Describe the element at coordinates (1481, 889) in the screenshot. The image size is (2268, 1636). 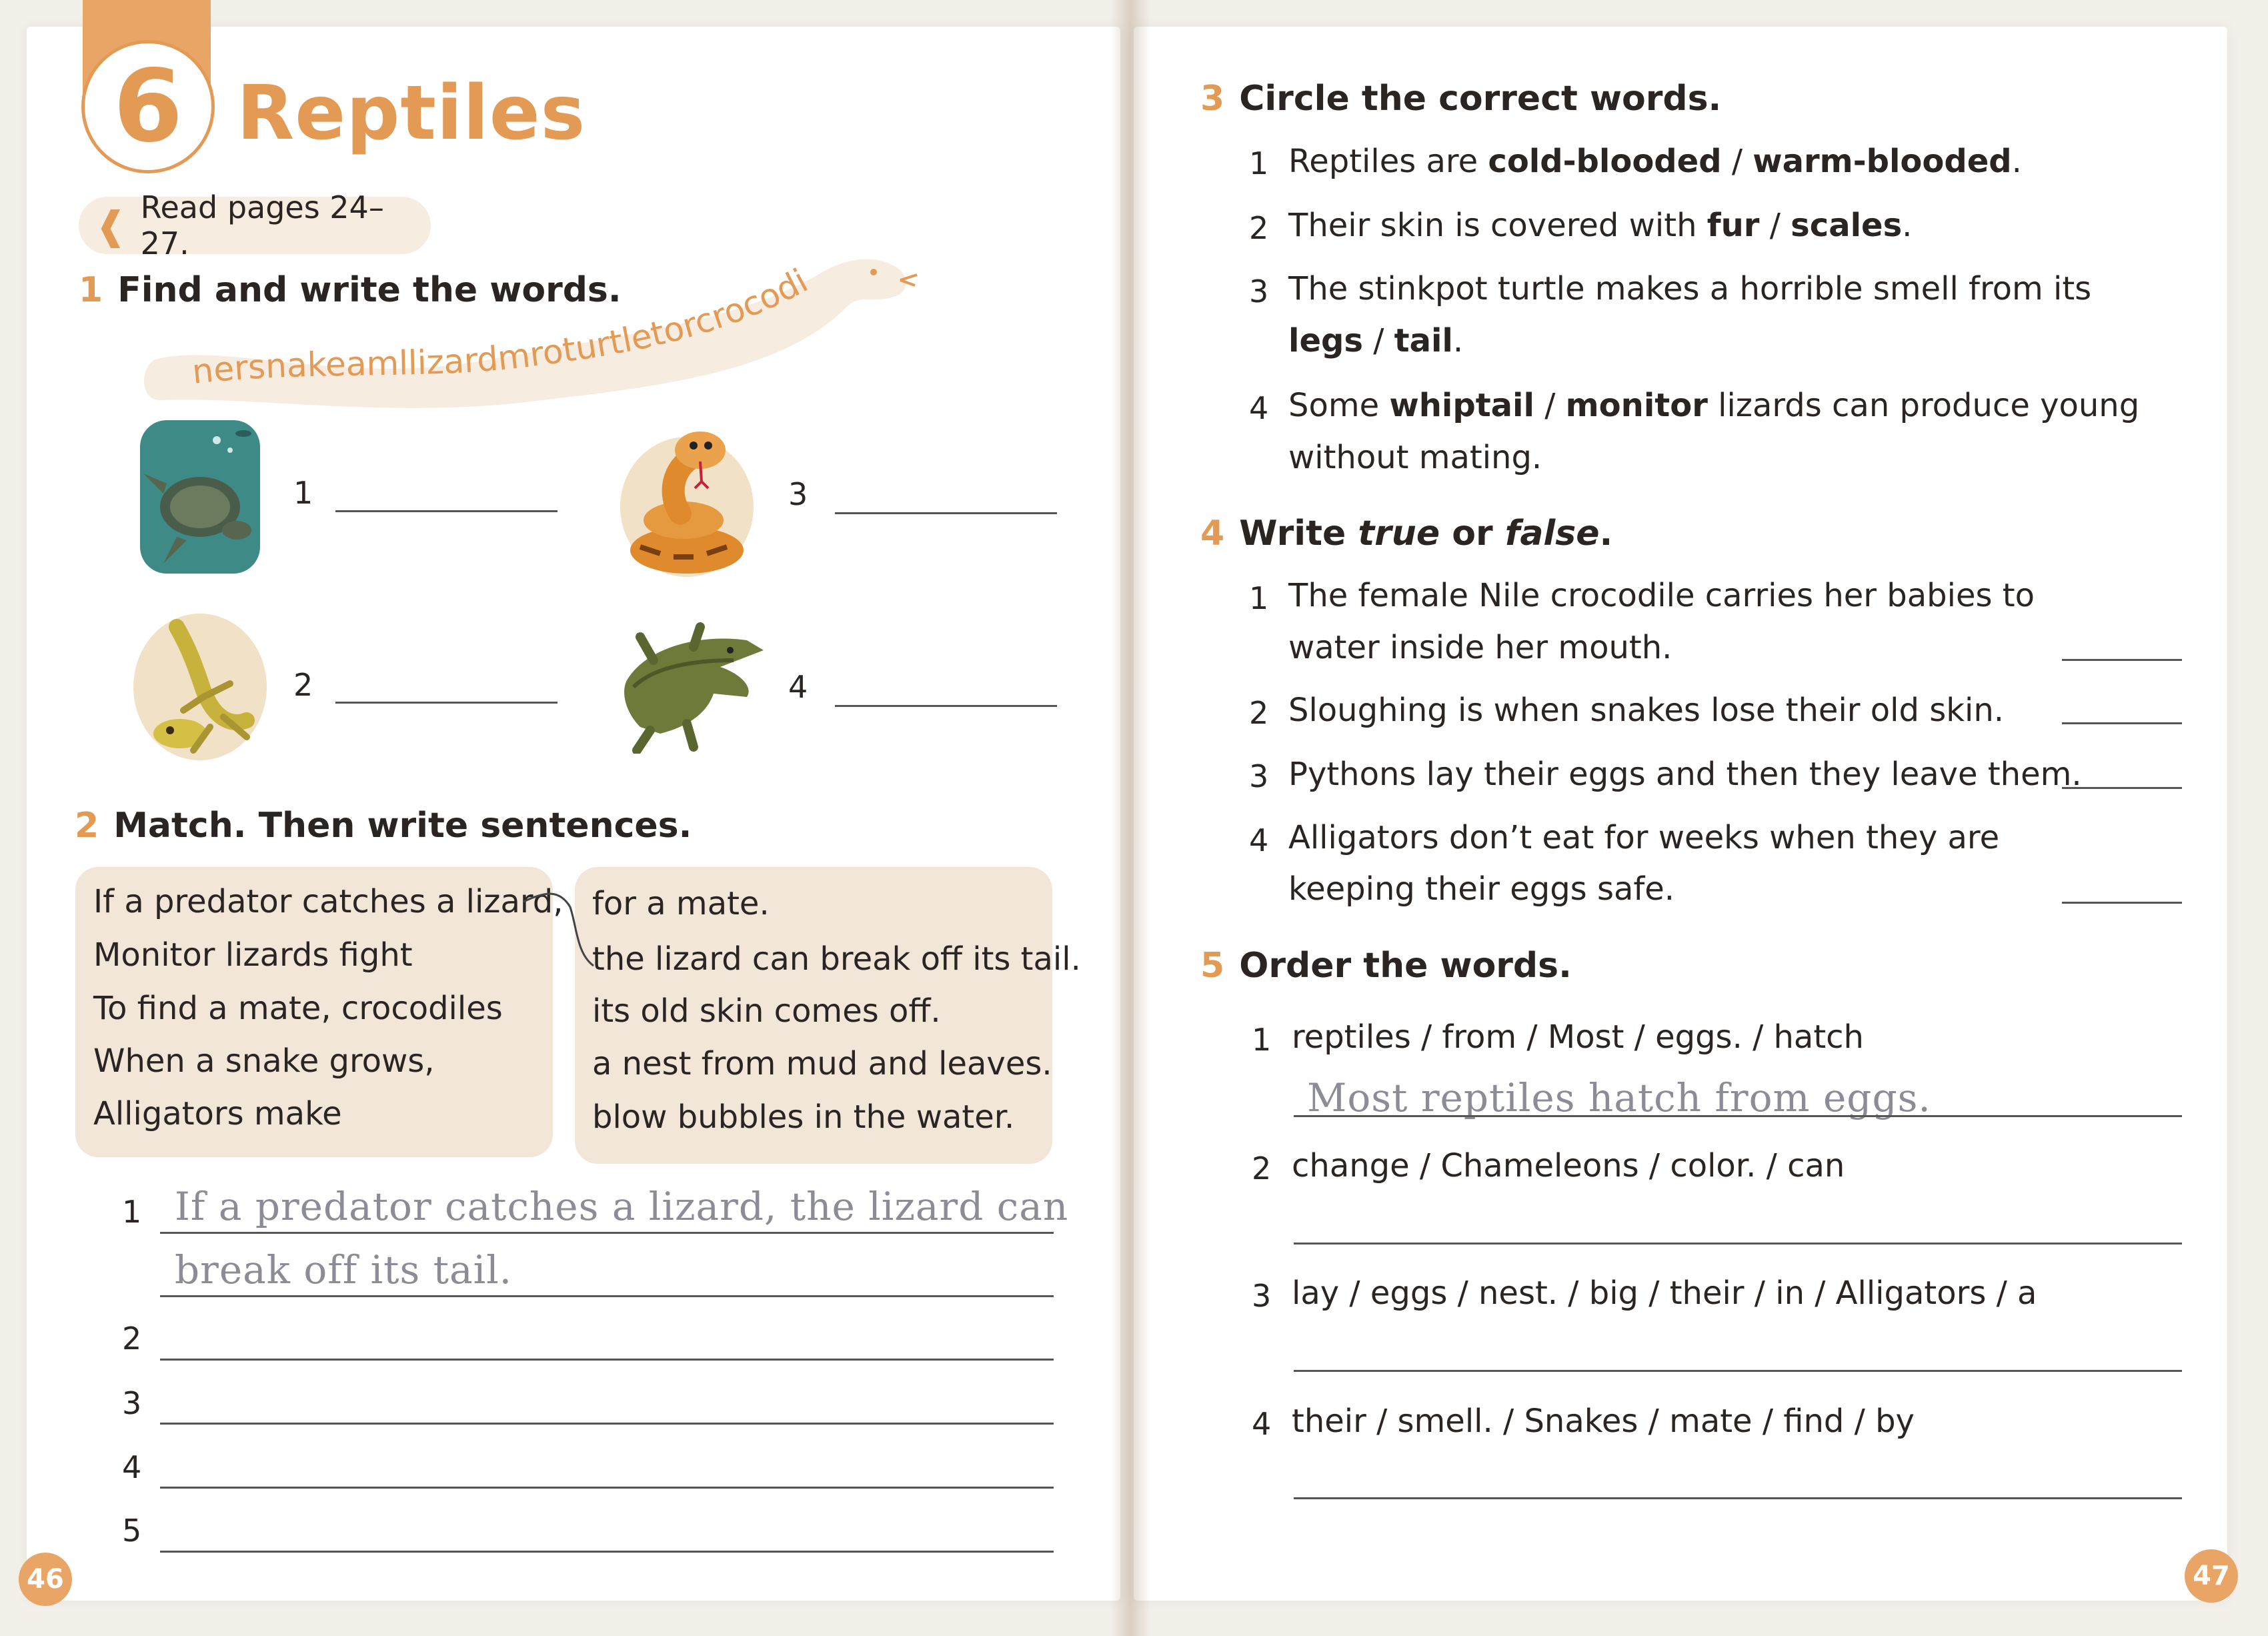
I see `true-false-item-4-cont: keeping their eggs safe.` at that location.